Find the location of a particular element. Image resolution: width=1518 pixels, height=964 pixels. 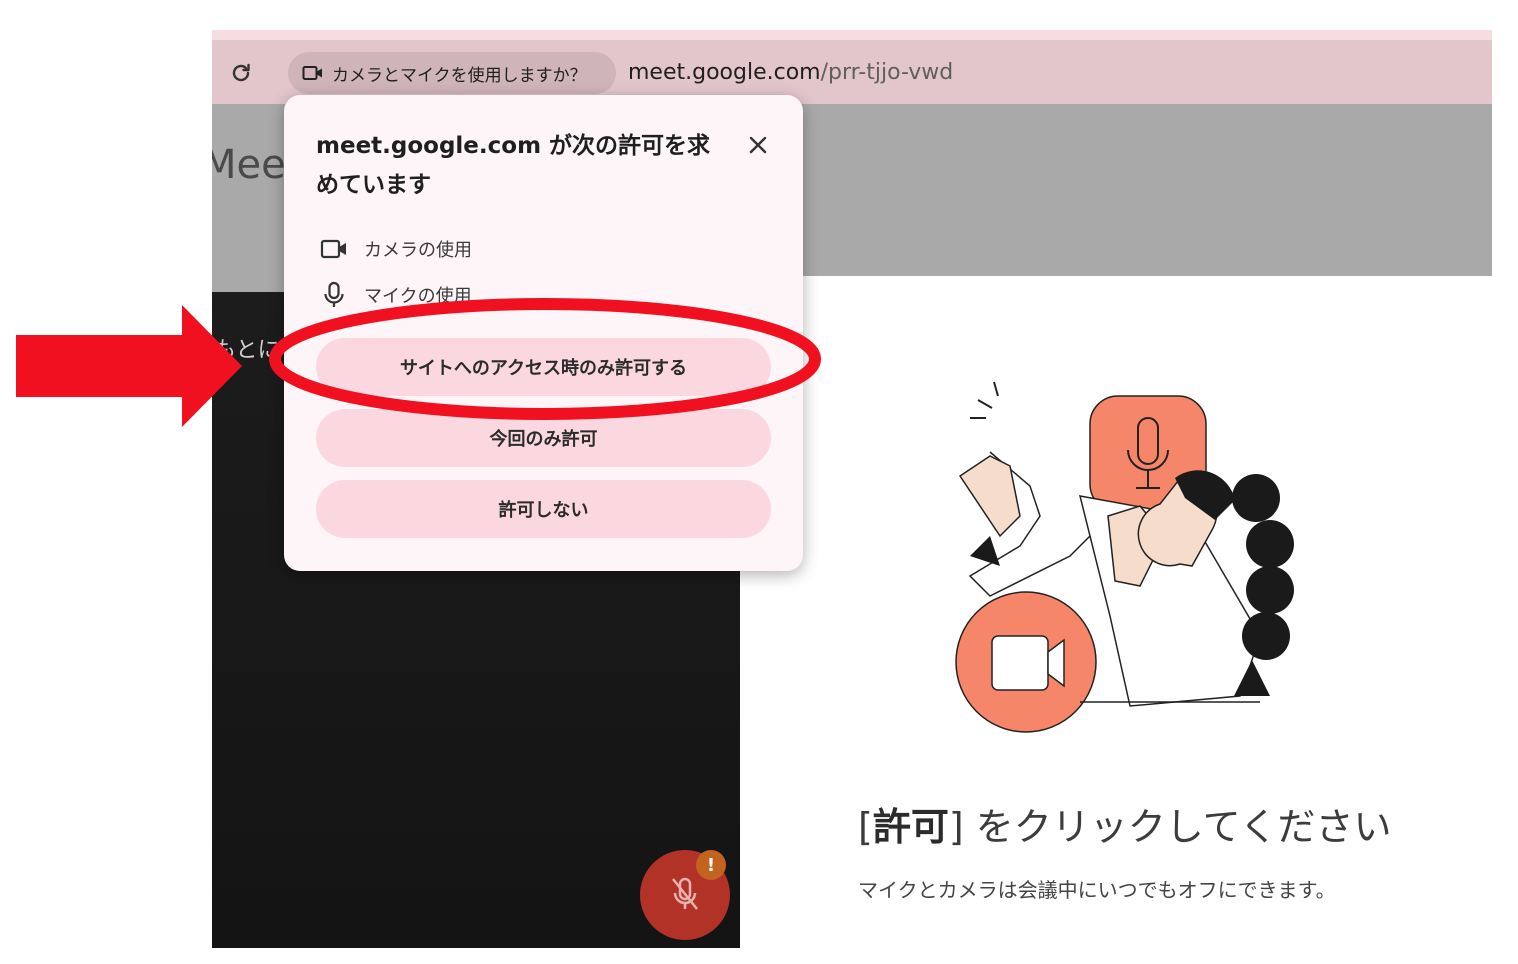

permission-camera: カメラの使用 is located at coordinates (396, 249).